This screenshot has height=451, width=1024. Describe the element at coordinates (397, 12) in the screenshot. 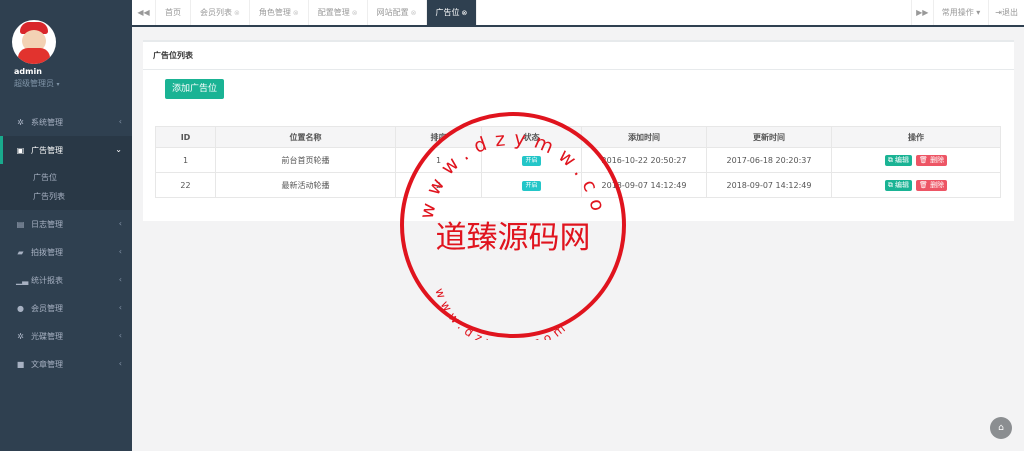

I see `tab-site-config: 网站配置 ⊗` at that location.